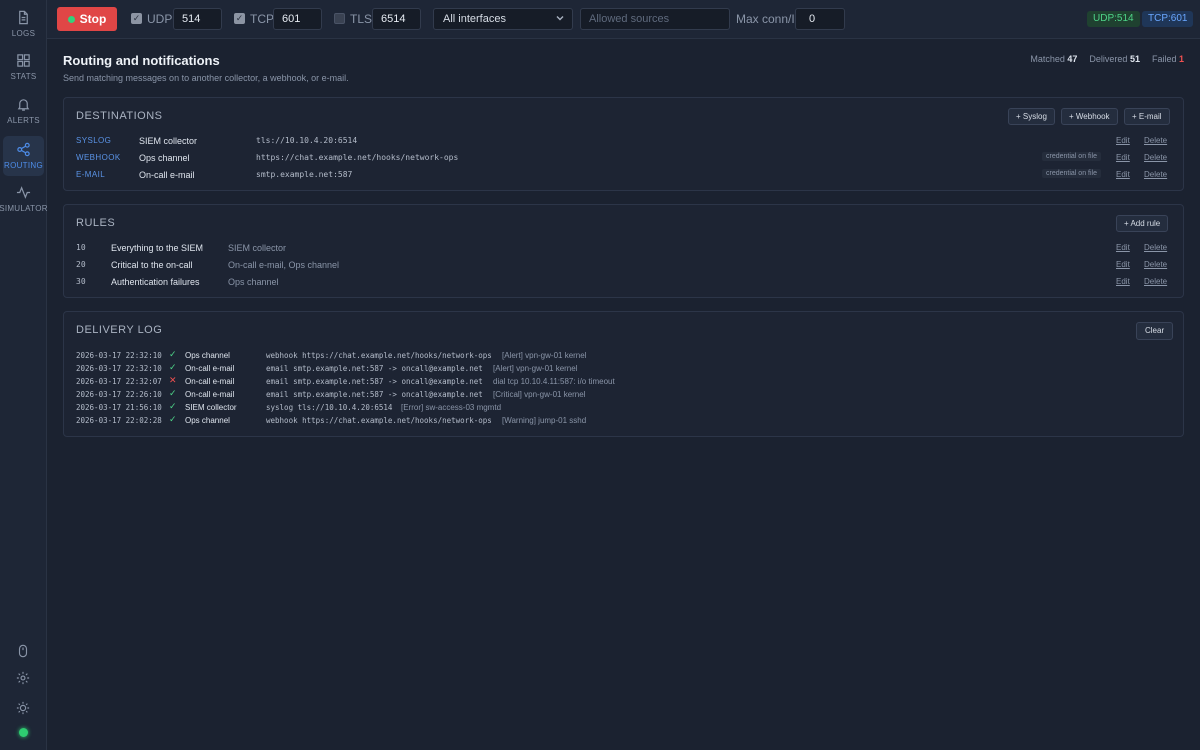  What do you see at coordinates (119, 330) in the screenshot?
I see `delivery-log-title: DELIVERY LOG` at bounding box center [119, 330].